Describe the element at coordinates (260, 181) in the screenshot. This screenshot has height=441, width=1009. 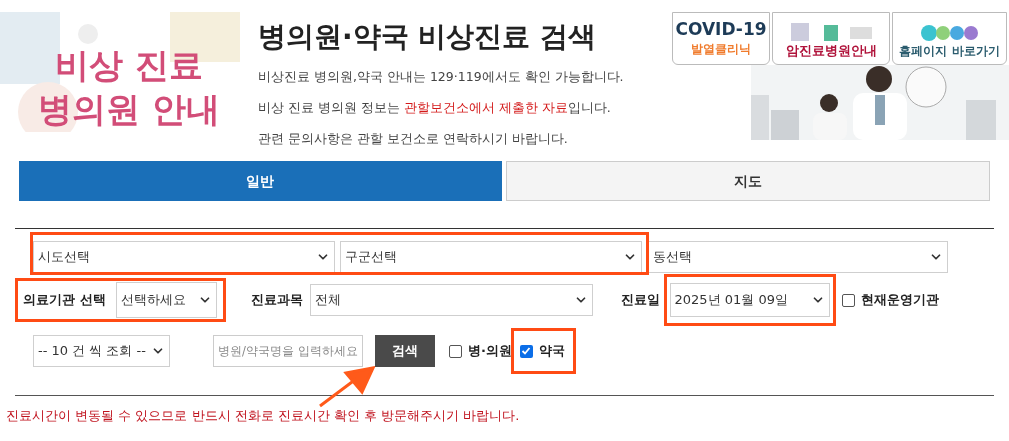
I see `tab: 일반` at that location.